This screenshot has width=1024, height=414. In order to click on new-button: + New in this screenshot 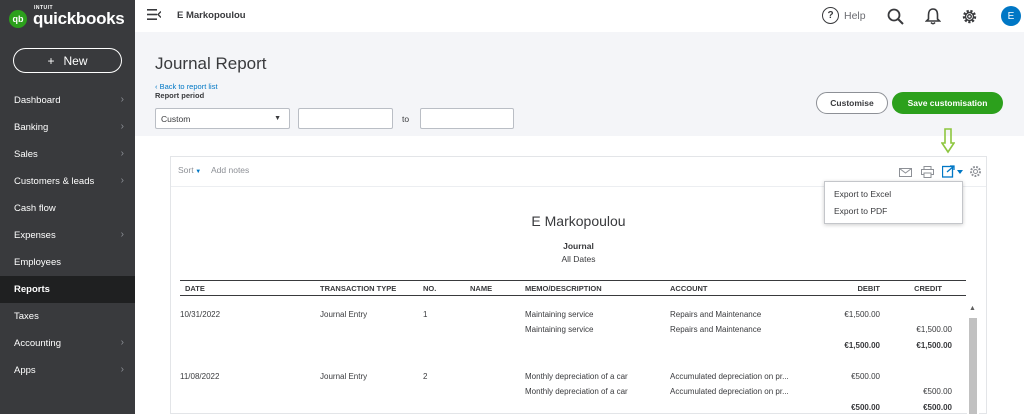, I will do `click(67, 60)`.